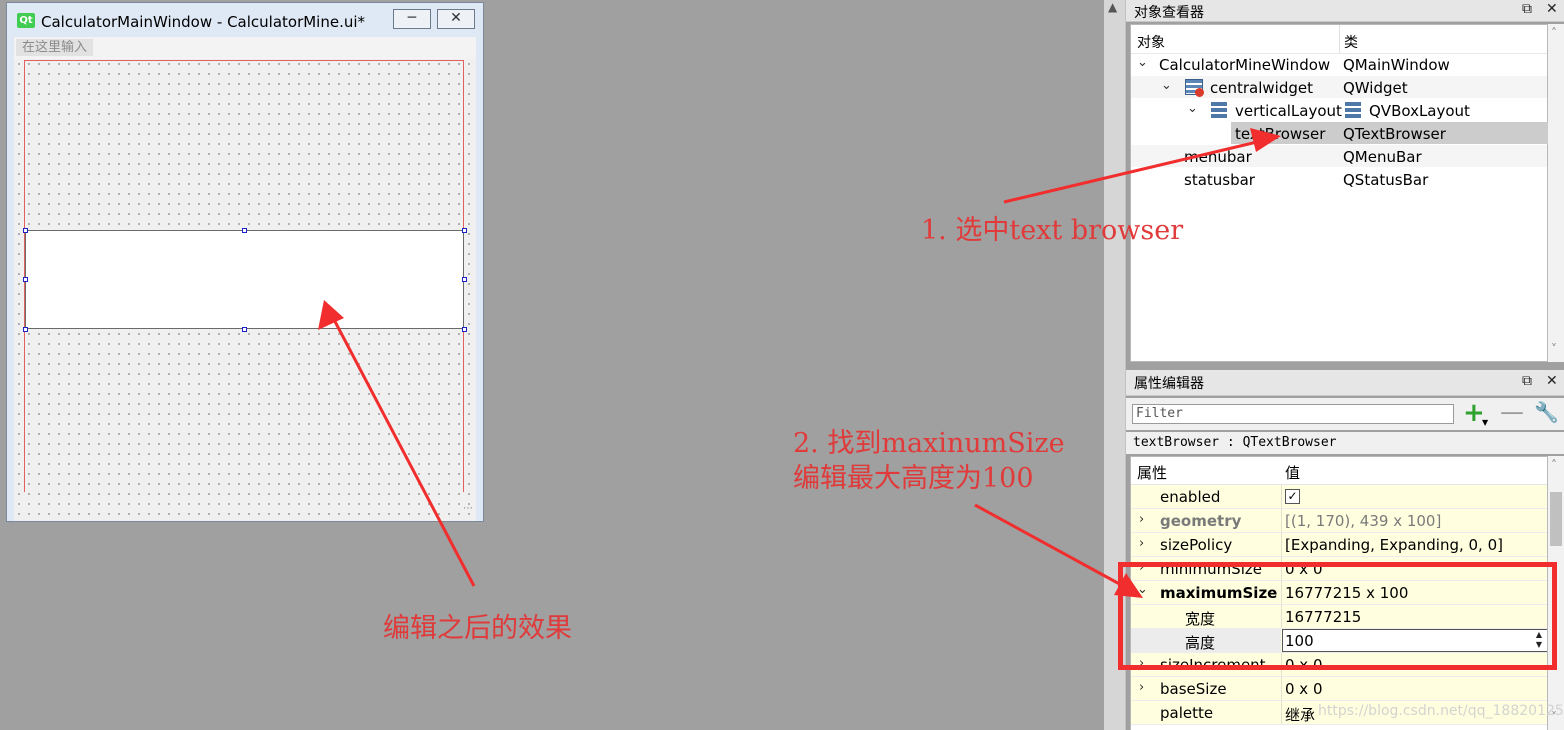  What do you see at coordinates (929, 443) in the screenshot?
I see `annotation-step2-line1: 2. 找到maxinumSize` at bounding box center [929, 443].